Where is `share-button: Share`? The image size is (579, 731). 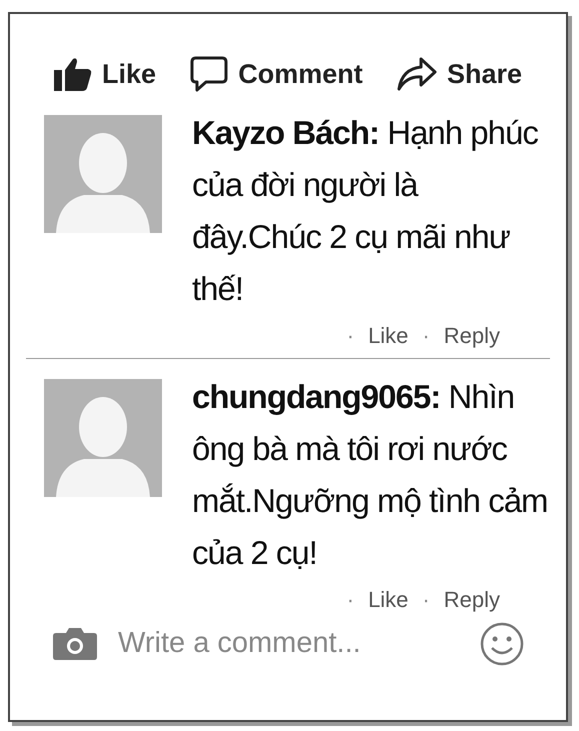 share-button: Share is located at coordinates (459, 74).